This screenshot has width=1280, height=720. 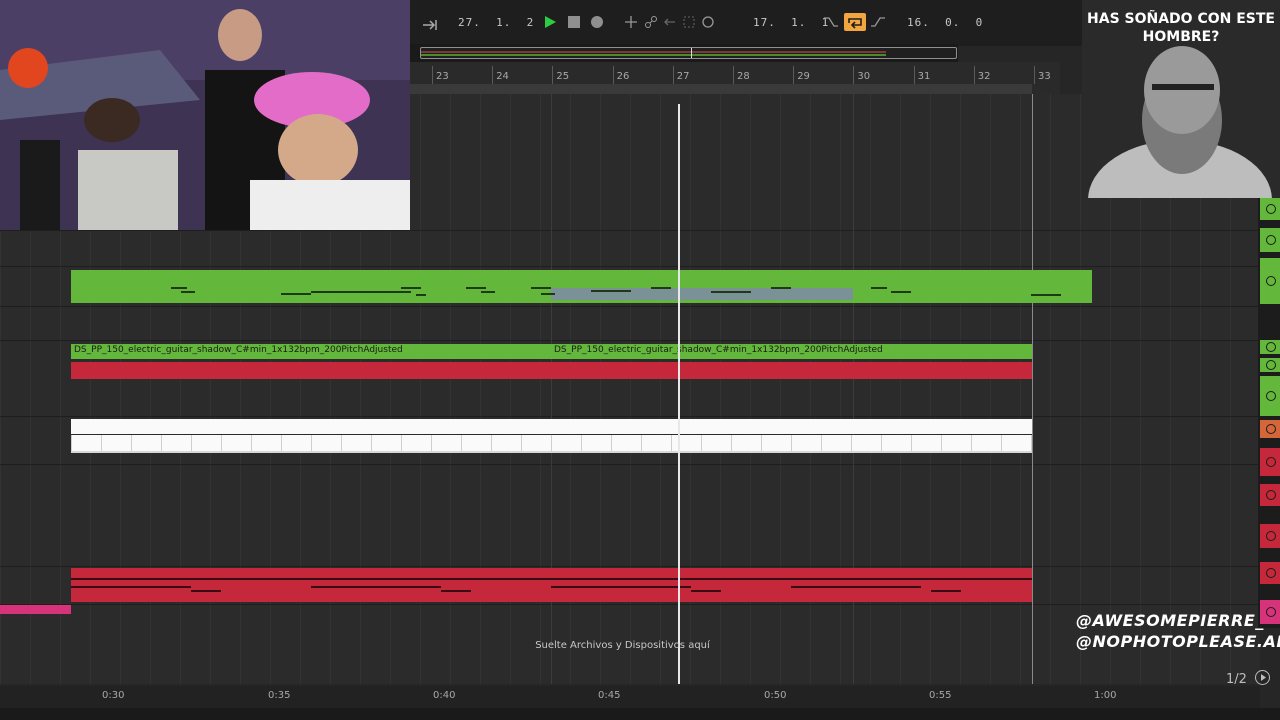 I want to click on arrangement-overview, so click(x=684, y=53).